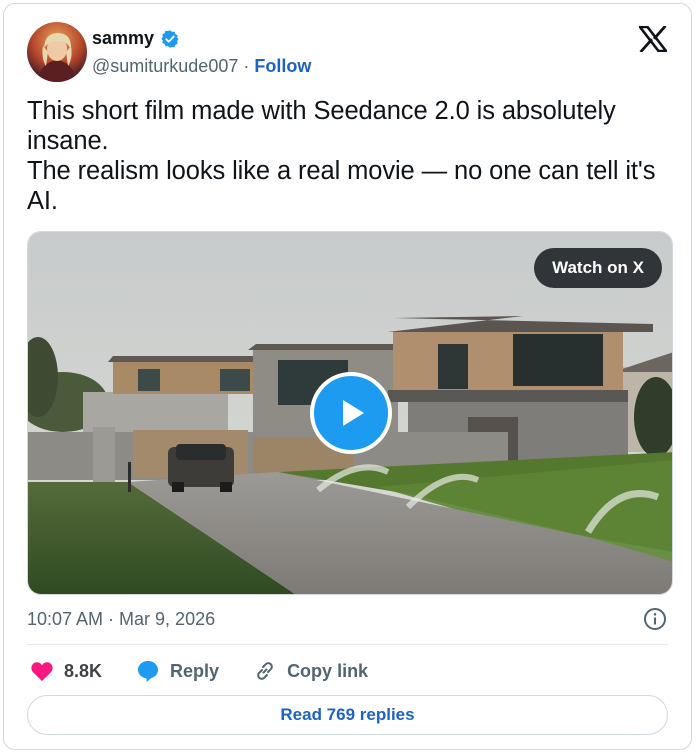  Describe the element at coordinates (195, 670) in the screenshot. I see `reply-label: Reply` at that location.